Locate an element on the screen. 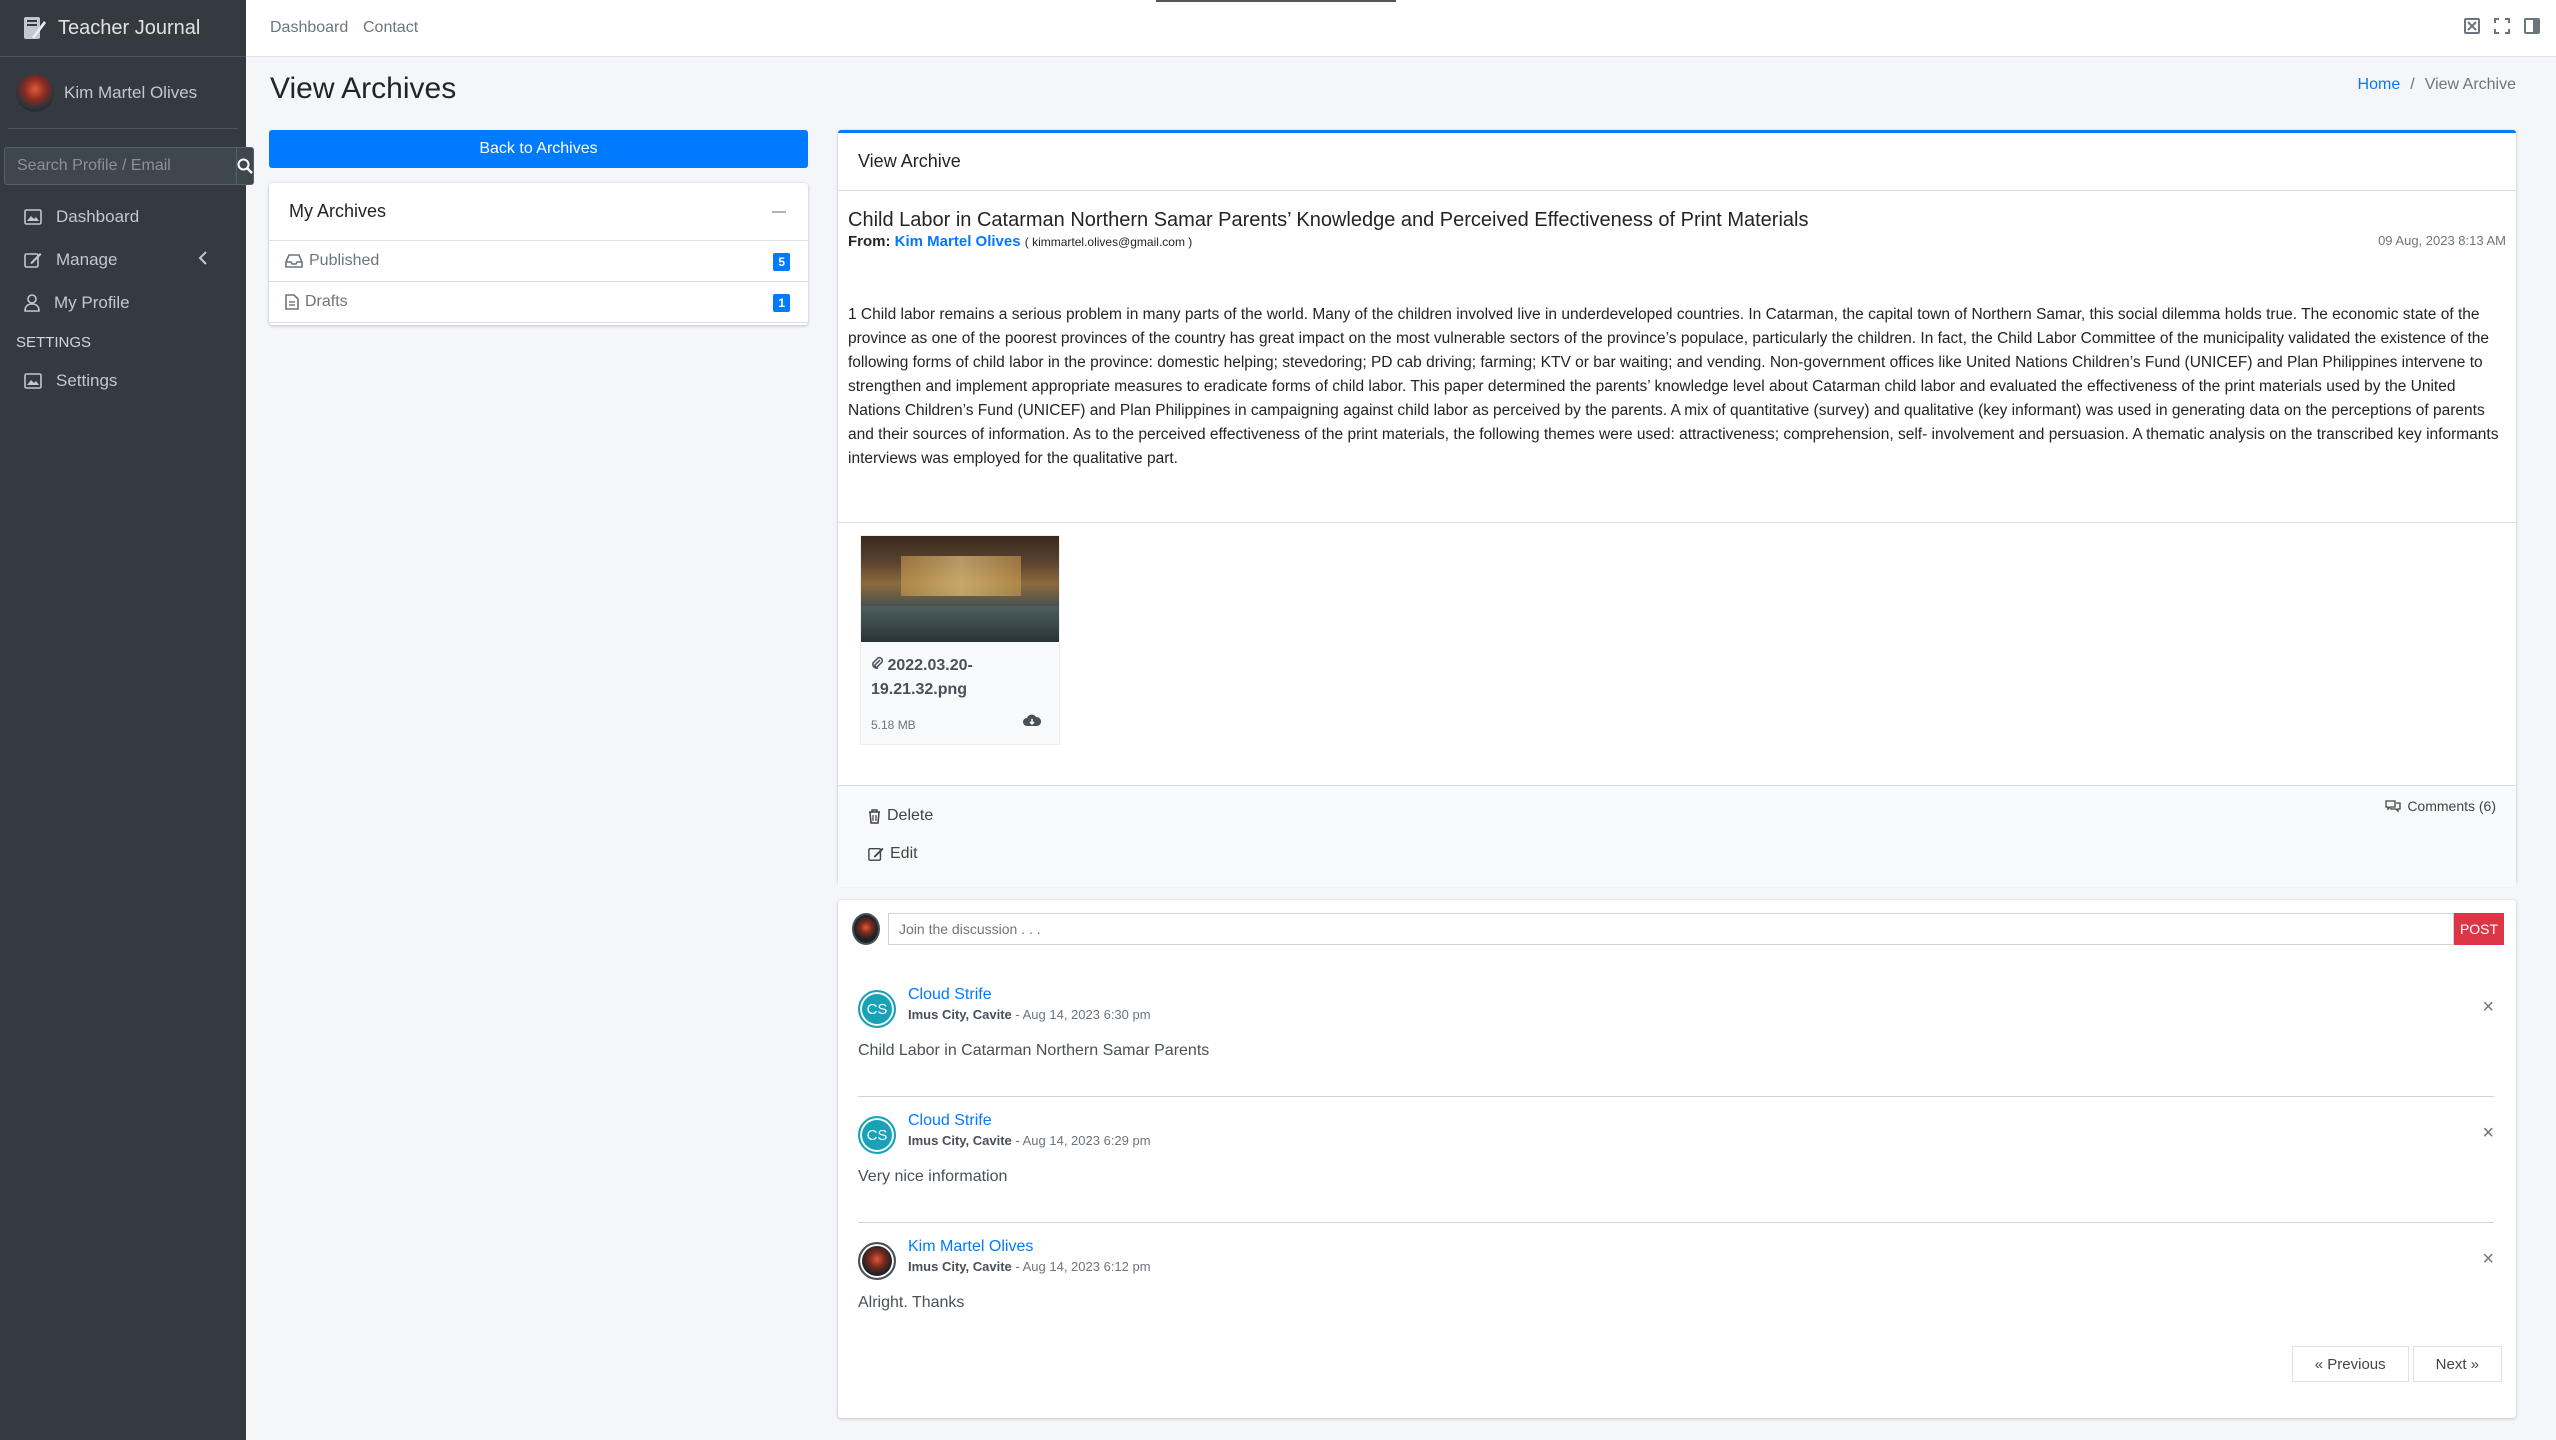 The width and height of the screenshot is (2556, 1440). search-input is located at coordinates (120, 166).